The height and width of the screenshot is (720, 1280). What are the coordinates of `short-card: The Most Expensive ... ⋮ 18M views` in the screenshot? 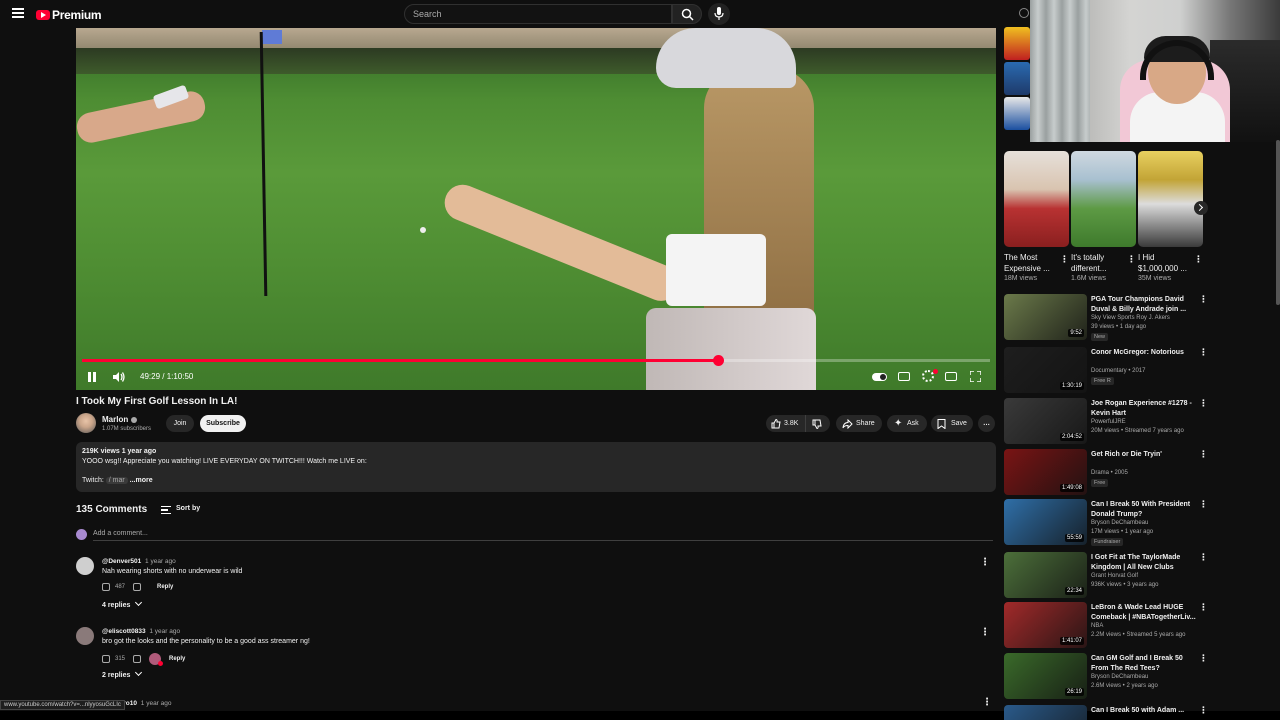 It's located at (1036, 216).